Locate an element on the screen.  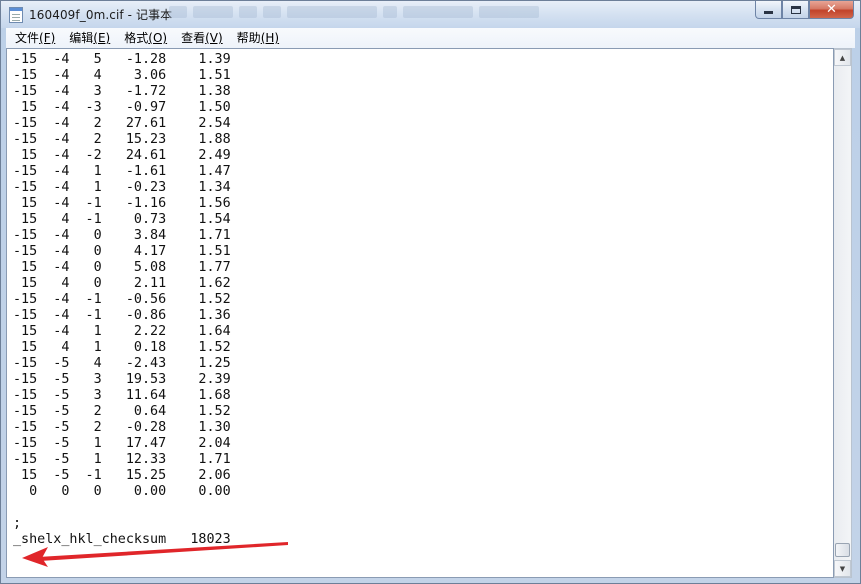
maximize-button is located at coordinates (795, 10).